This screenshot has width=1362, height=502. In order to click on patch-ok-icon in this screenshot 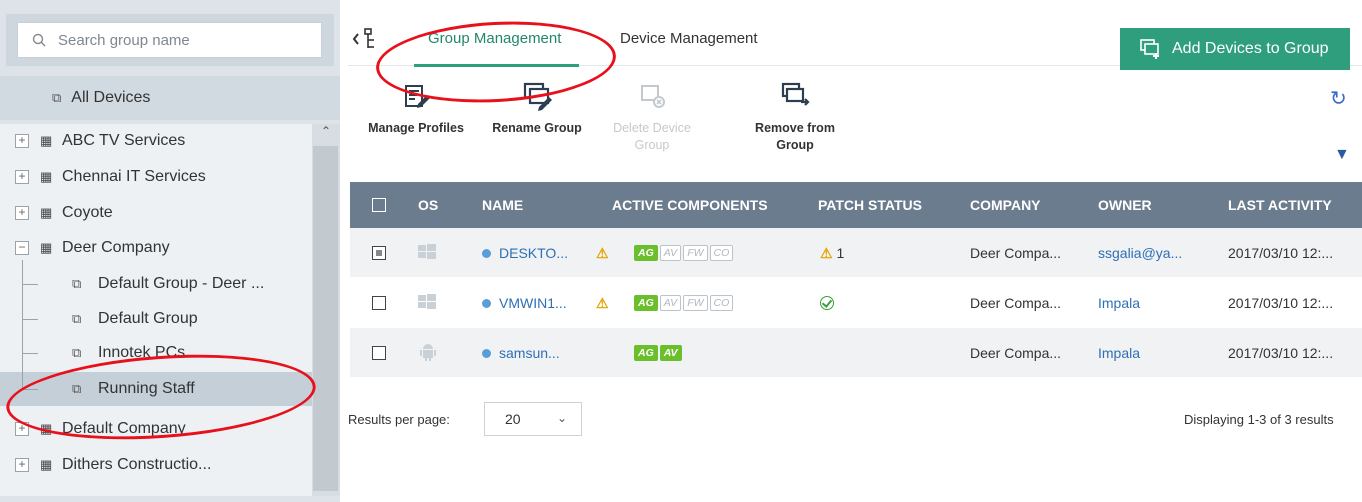, I will do `click(827, 303)`.